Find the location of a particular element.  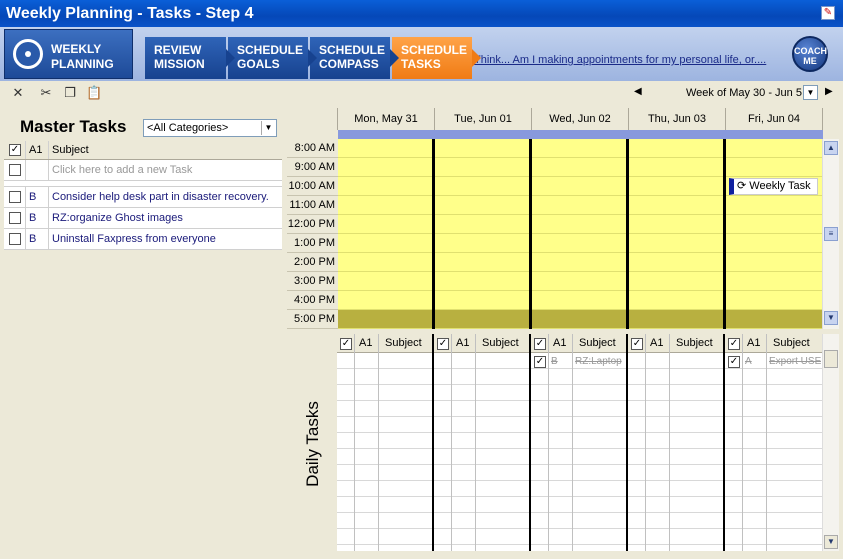

completed-task-priority: A is located at coordinates (748, 361).